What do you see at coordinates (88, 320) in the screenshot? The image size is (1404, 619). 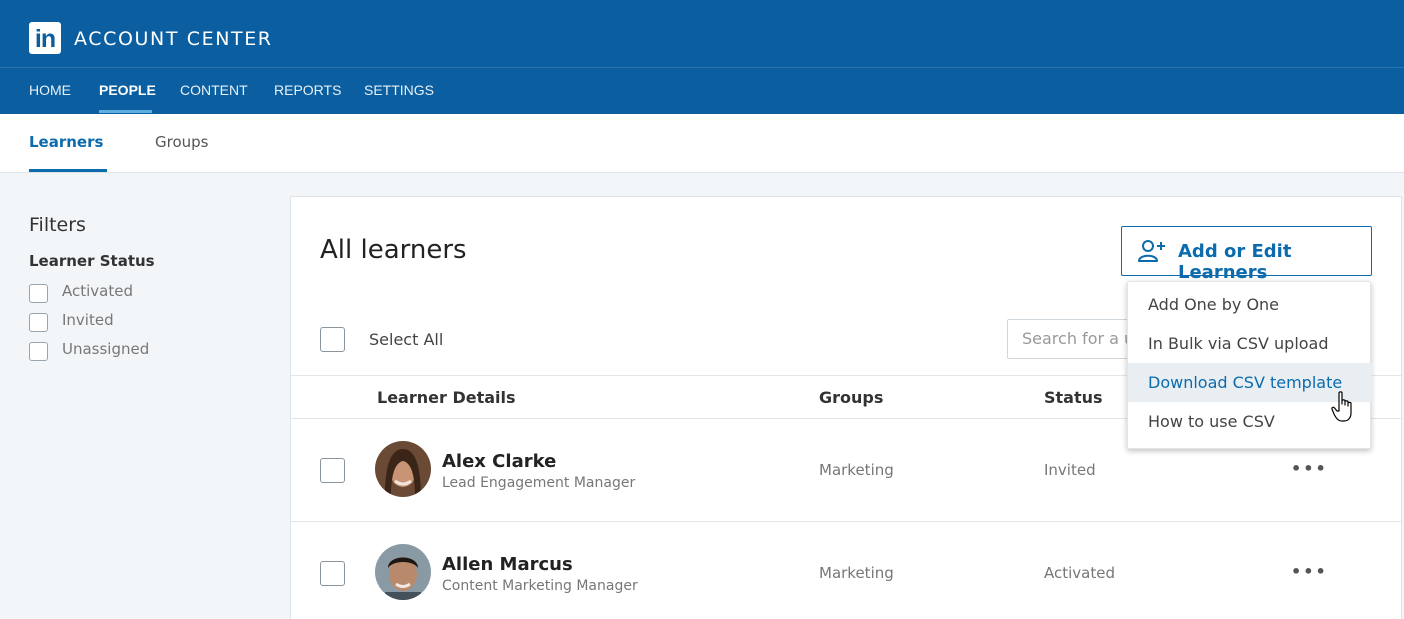 I see `filter-option-label: Invited` at bounding box center [88, 320].